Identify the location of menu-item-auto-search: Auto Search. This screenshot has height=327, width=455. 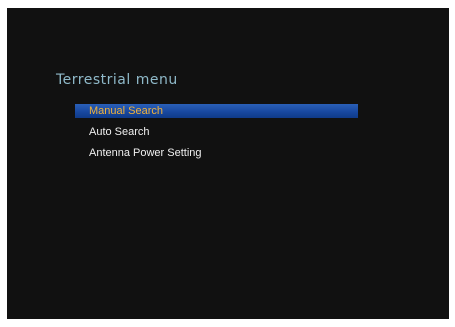
(216, 132).